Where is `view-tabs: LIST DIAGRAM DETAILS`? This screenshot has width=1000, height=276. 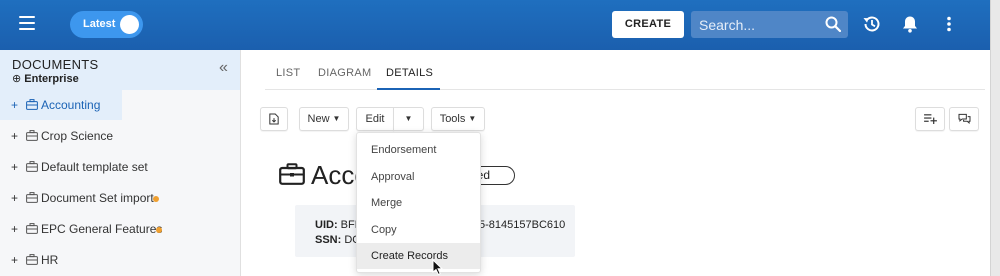 view-tabs: LIST DIAGRAM DETAILS is located at coordinates (625, 70).